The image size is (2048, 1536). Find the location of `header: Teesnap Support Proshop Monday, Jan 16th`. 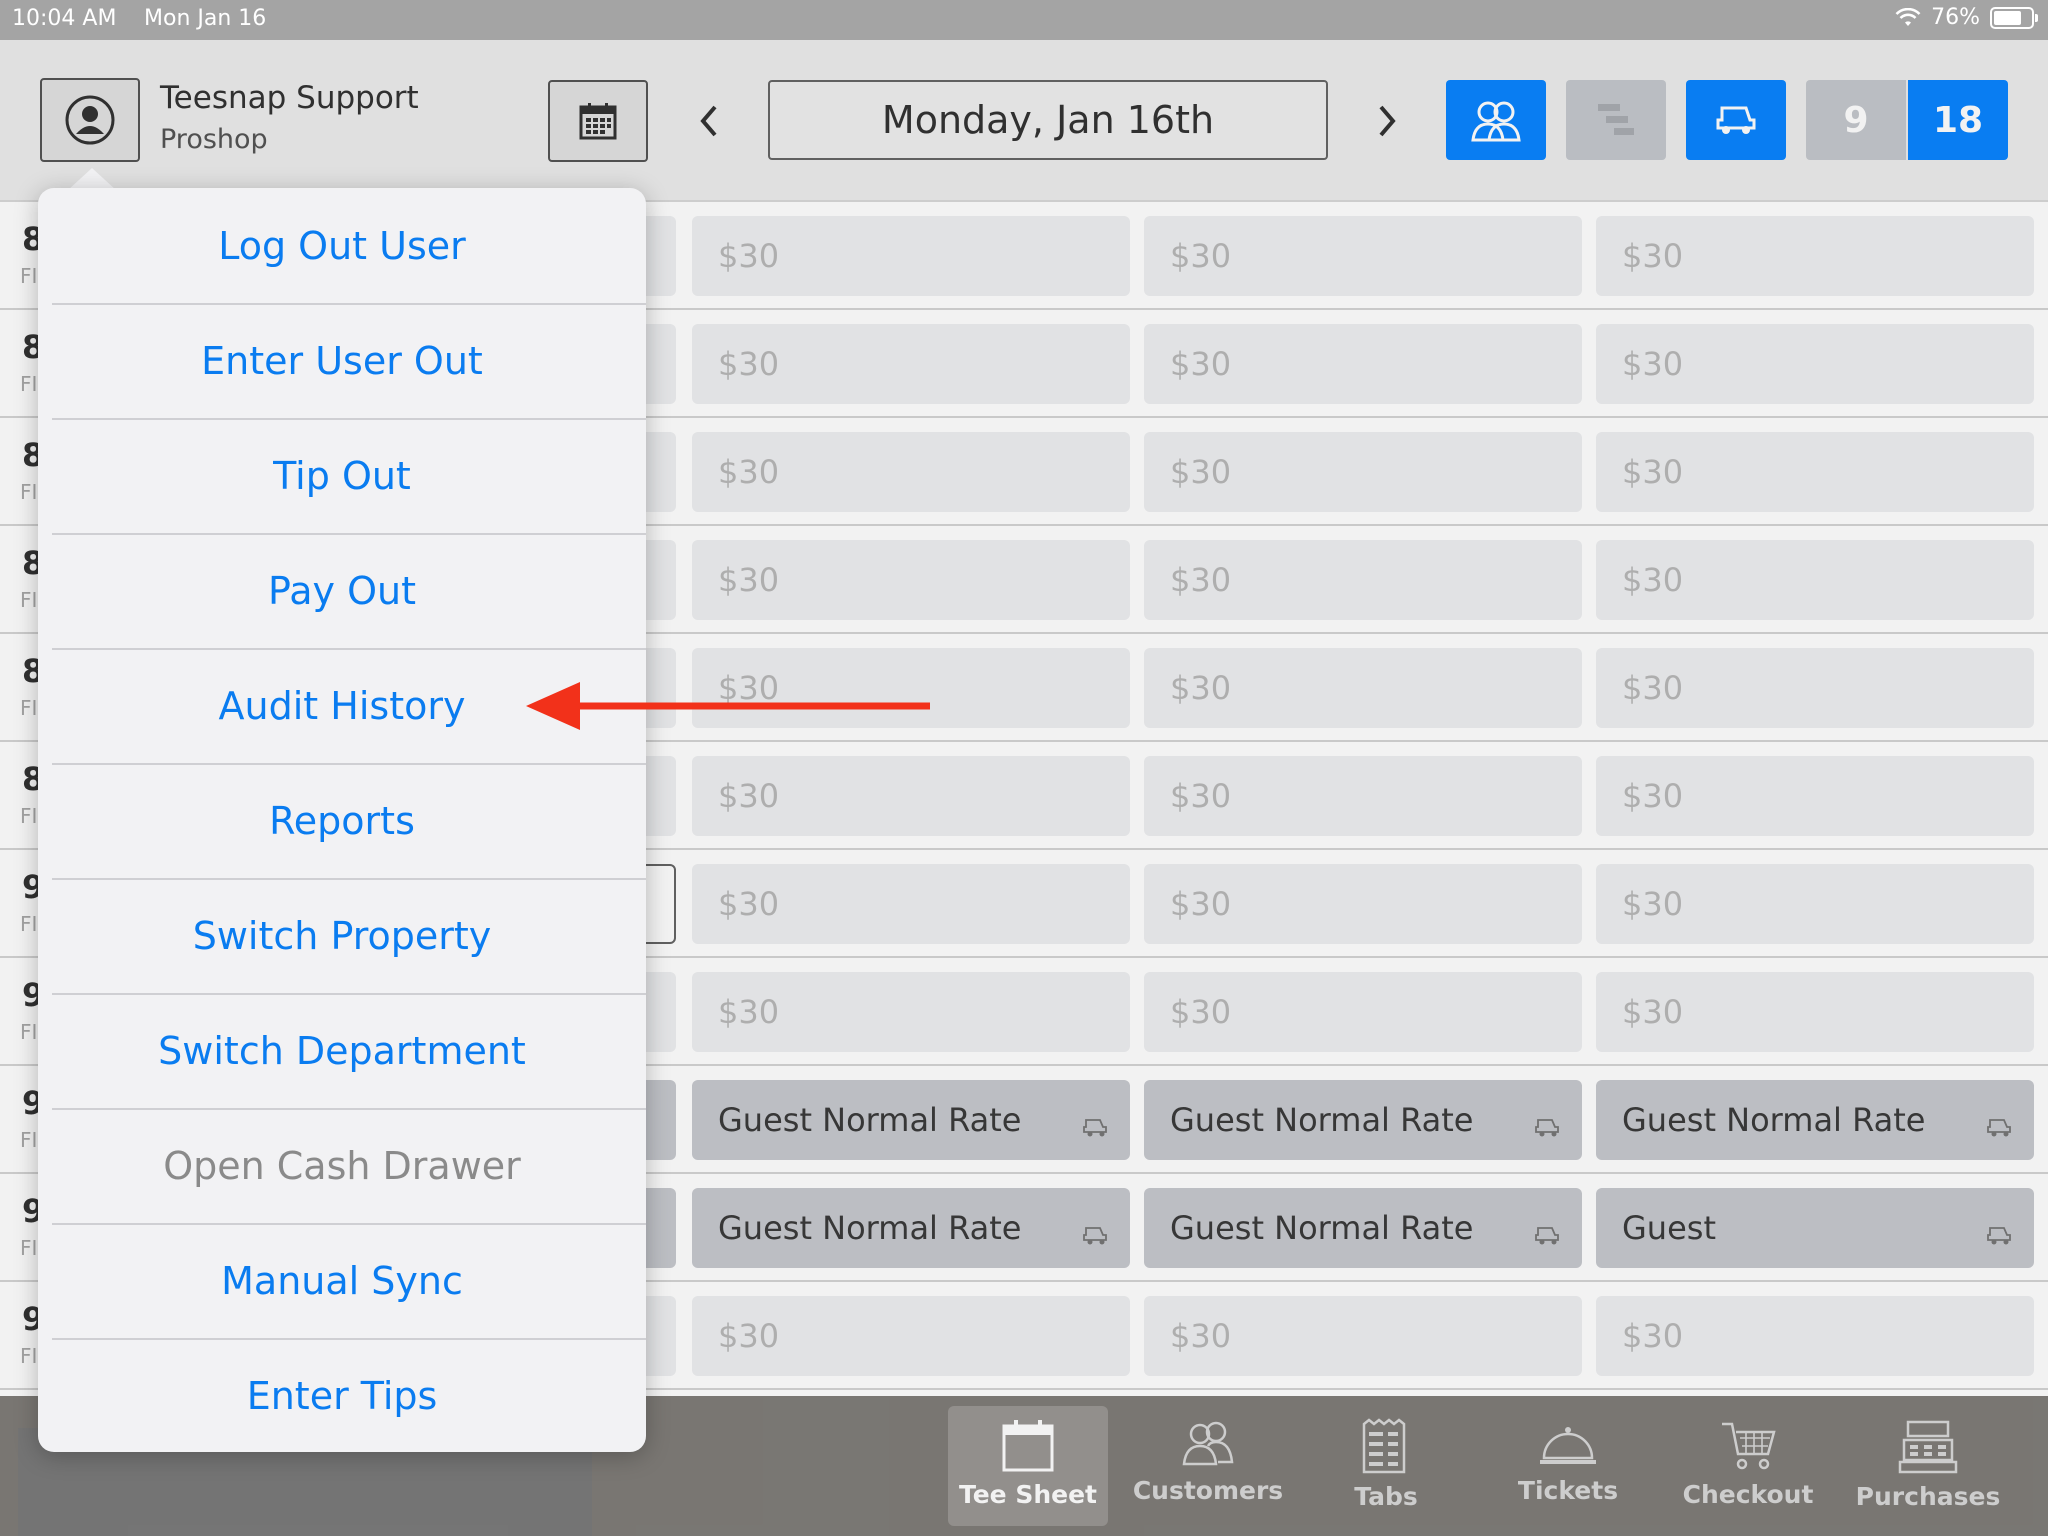

header: Teesnap Support Proshop Monday, Jan 16th is located at coordinates (1024, 121).